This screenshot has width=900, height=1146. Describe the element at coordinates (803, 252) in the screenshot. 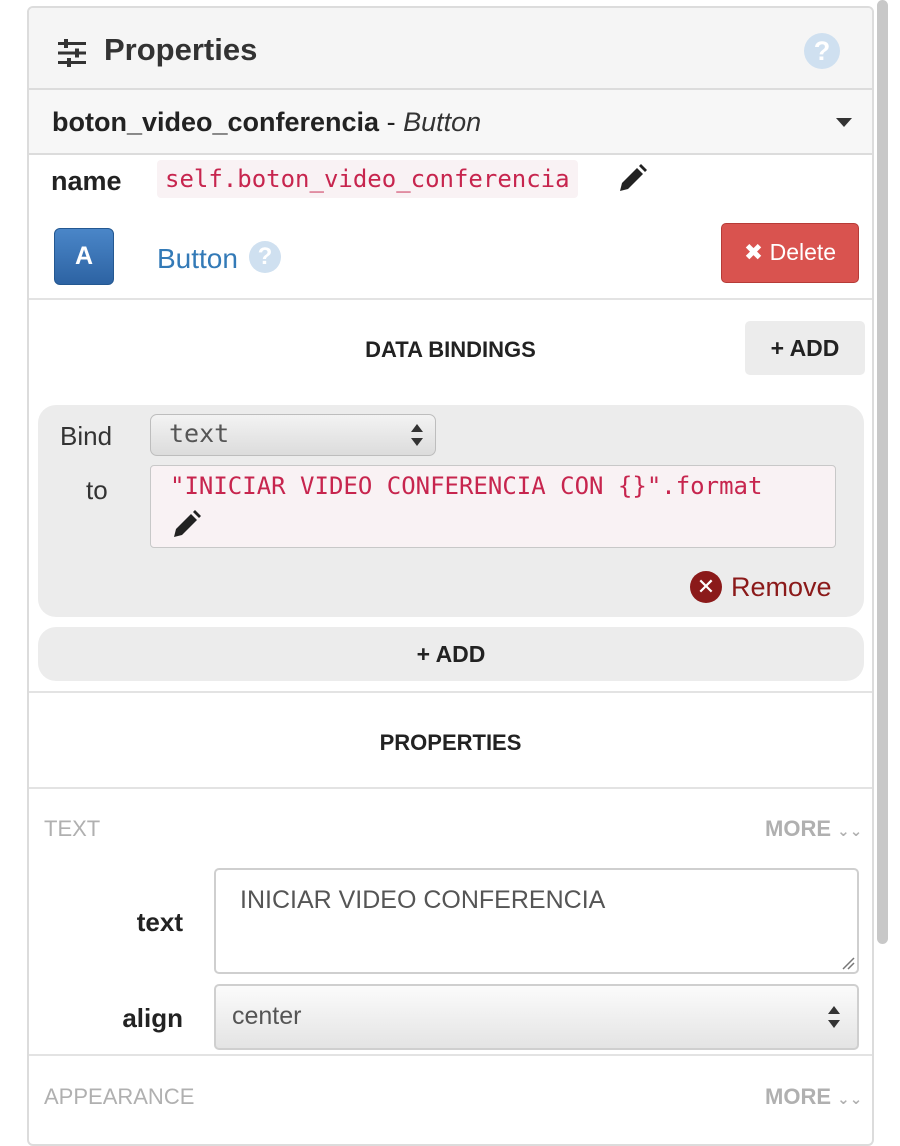

I see `delete-label: Delete` at that location.